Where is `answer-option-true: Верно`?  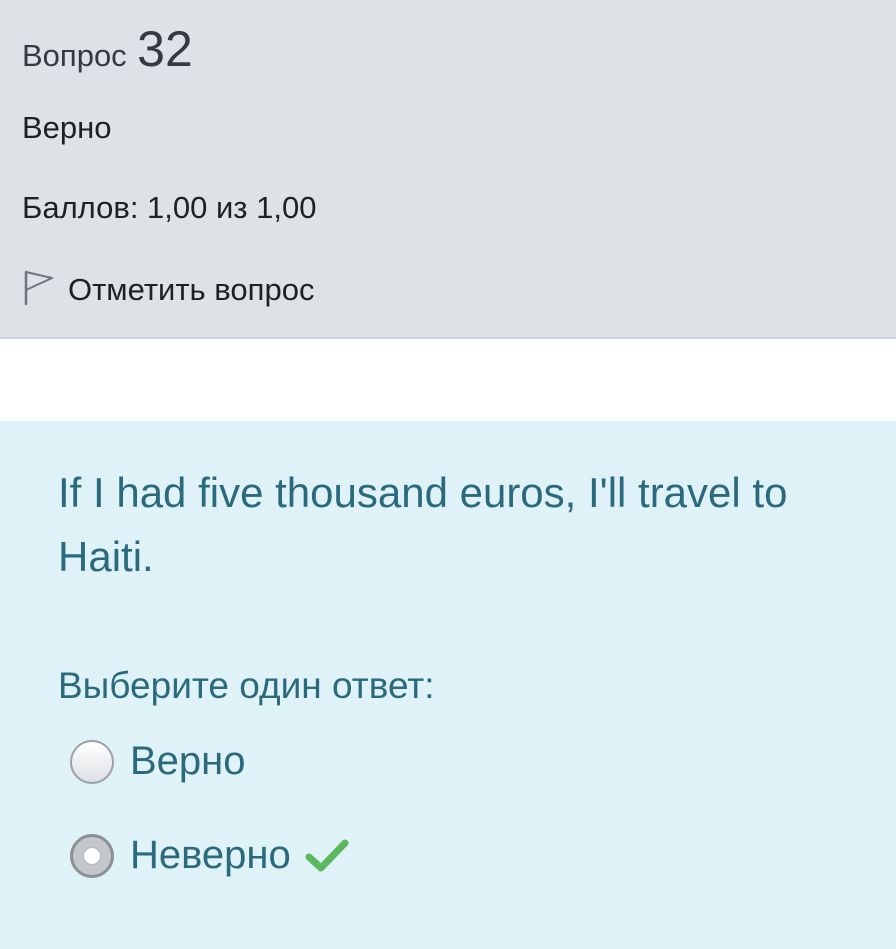 answer-option-true: Верно is located at coordinates (158, 761).